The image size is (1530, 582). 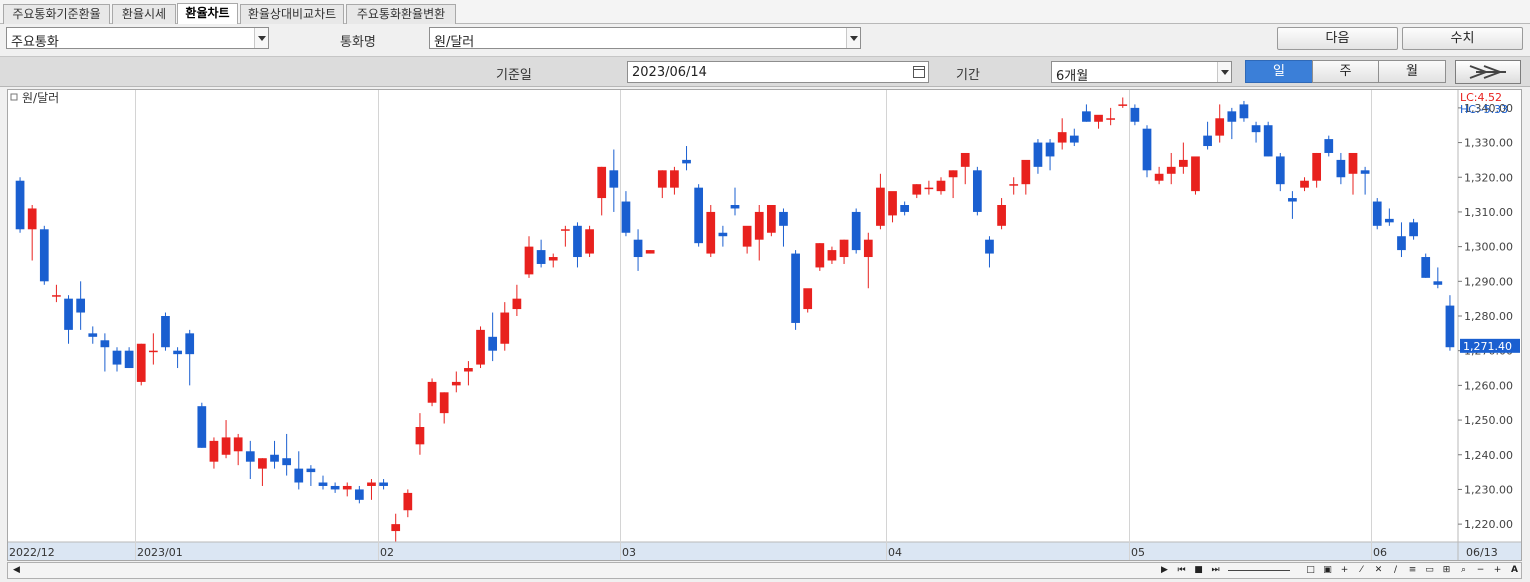 What do you see at coordinates (764, 551) in the screenshot?
I see `x-axis-band` at bounding box center [764, 551].